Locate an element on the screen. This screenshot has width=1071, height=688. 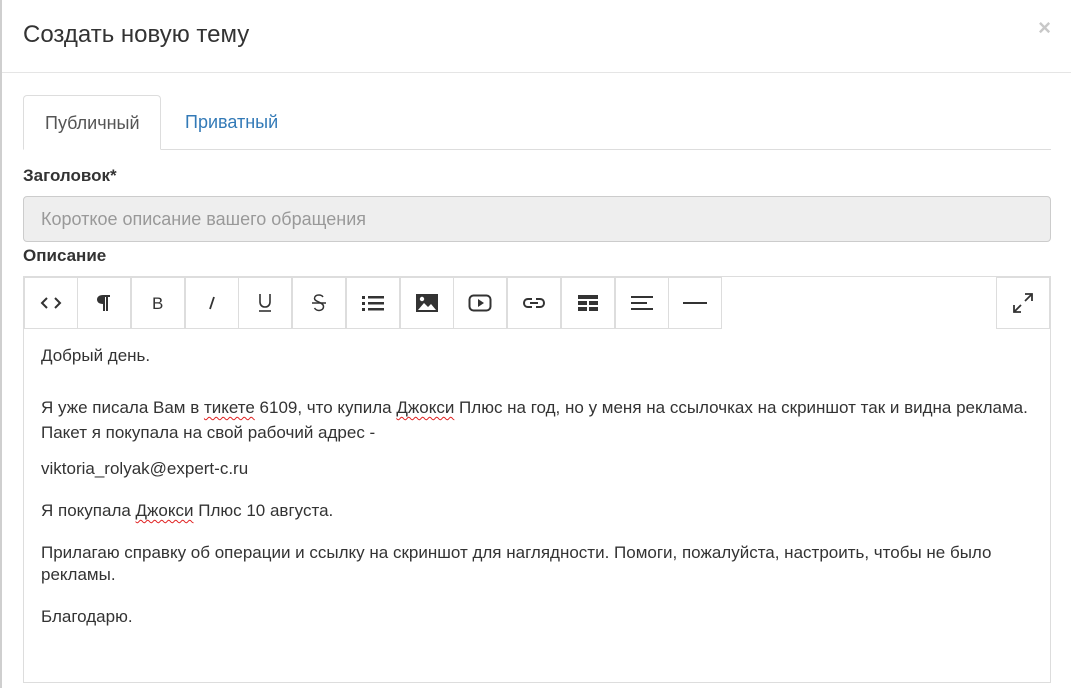
table-button is located at coordinates (588, 303).